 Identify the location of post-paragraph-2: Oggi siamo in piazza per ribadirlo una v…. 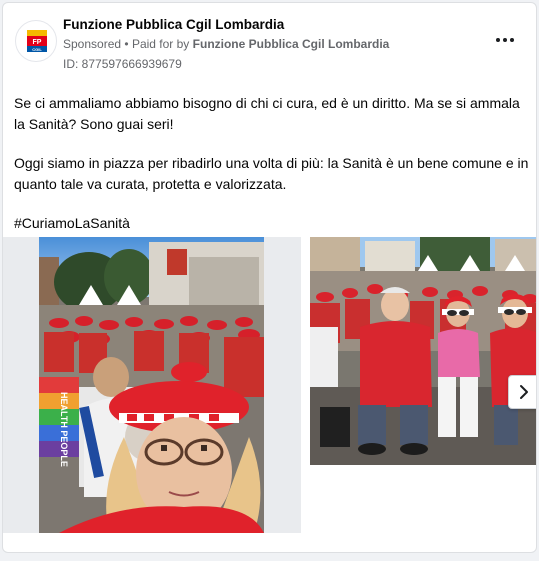
(271, 173).